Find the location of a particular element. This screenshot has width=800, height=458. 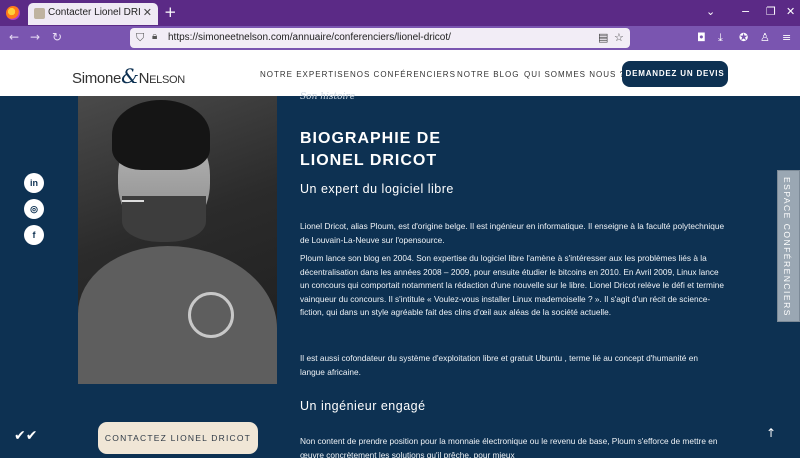

site-logo: Simone&Nelson is located at coordinates (128, 76).